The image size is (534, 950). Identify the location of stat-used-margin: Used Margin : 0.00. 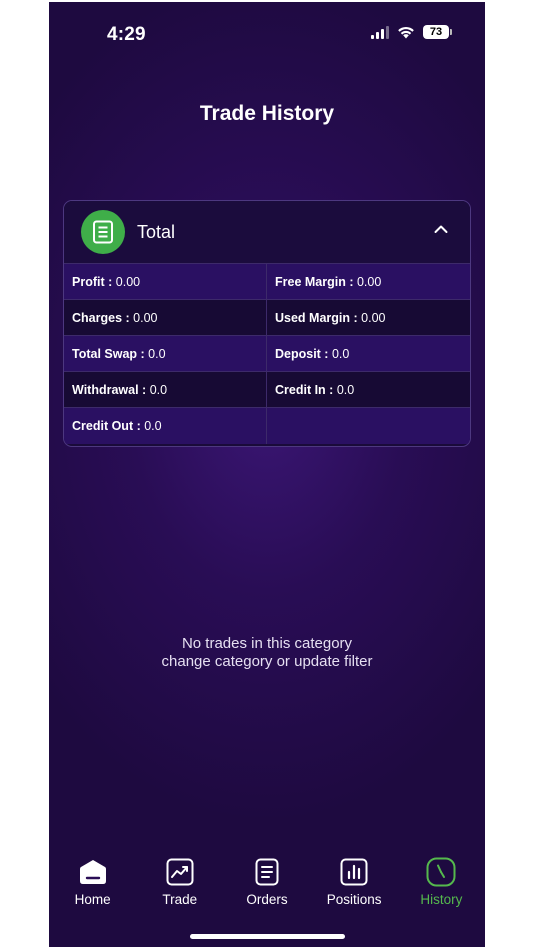
(368, 318).